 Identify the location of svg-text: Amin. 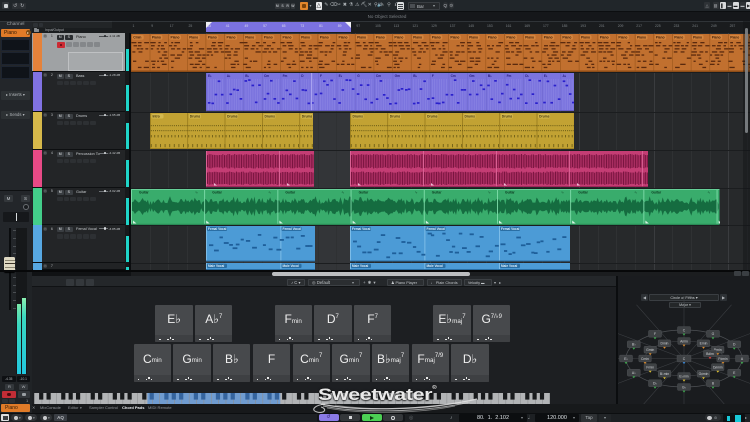
(684, 341).